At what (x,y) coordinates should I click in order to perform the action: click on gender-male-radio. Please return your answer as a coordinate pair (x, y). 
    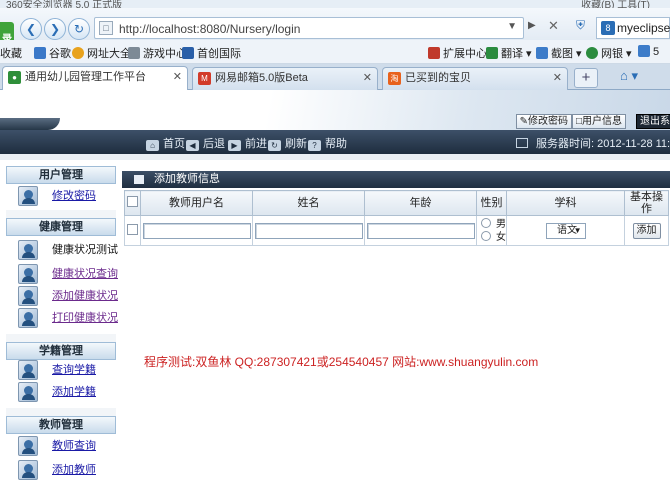
    Looking at the image, I should click on (486, 222).